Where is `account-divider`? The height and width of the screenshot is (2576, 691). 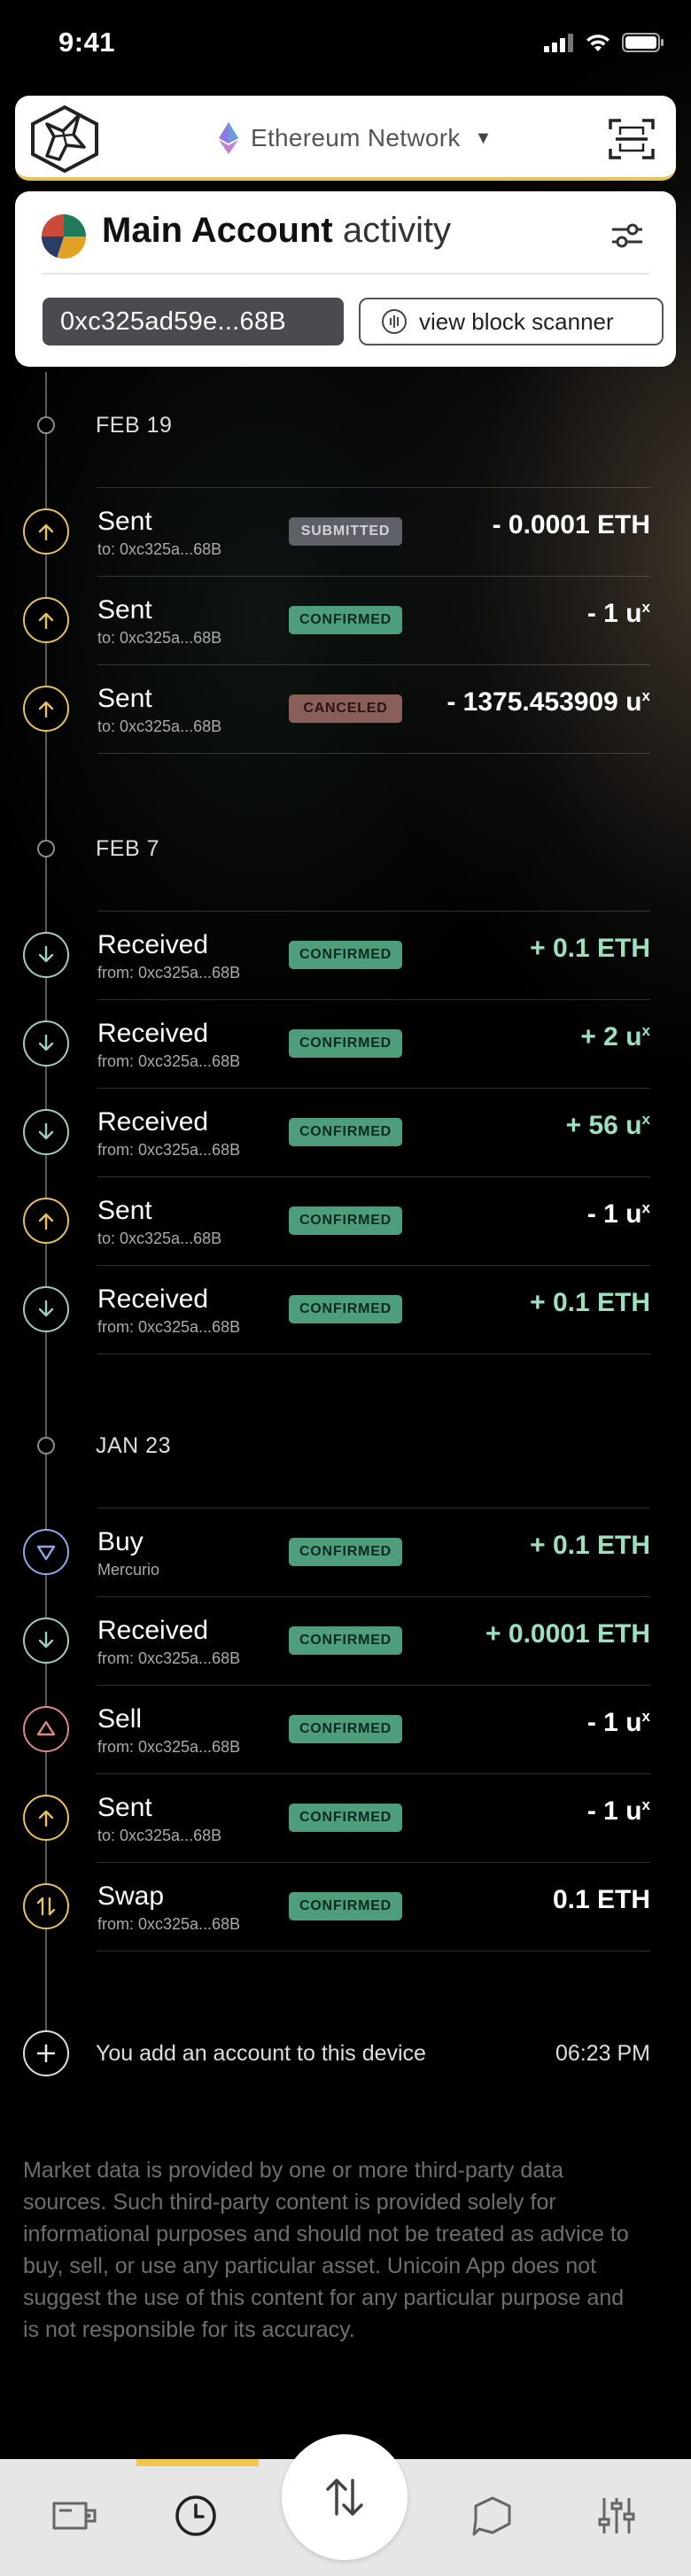 account-divider is located at coordinates (345, 274).